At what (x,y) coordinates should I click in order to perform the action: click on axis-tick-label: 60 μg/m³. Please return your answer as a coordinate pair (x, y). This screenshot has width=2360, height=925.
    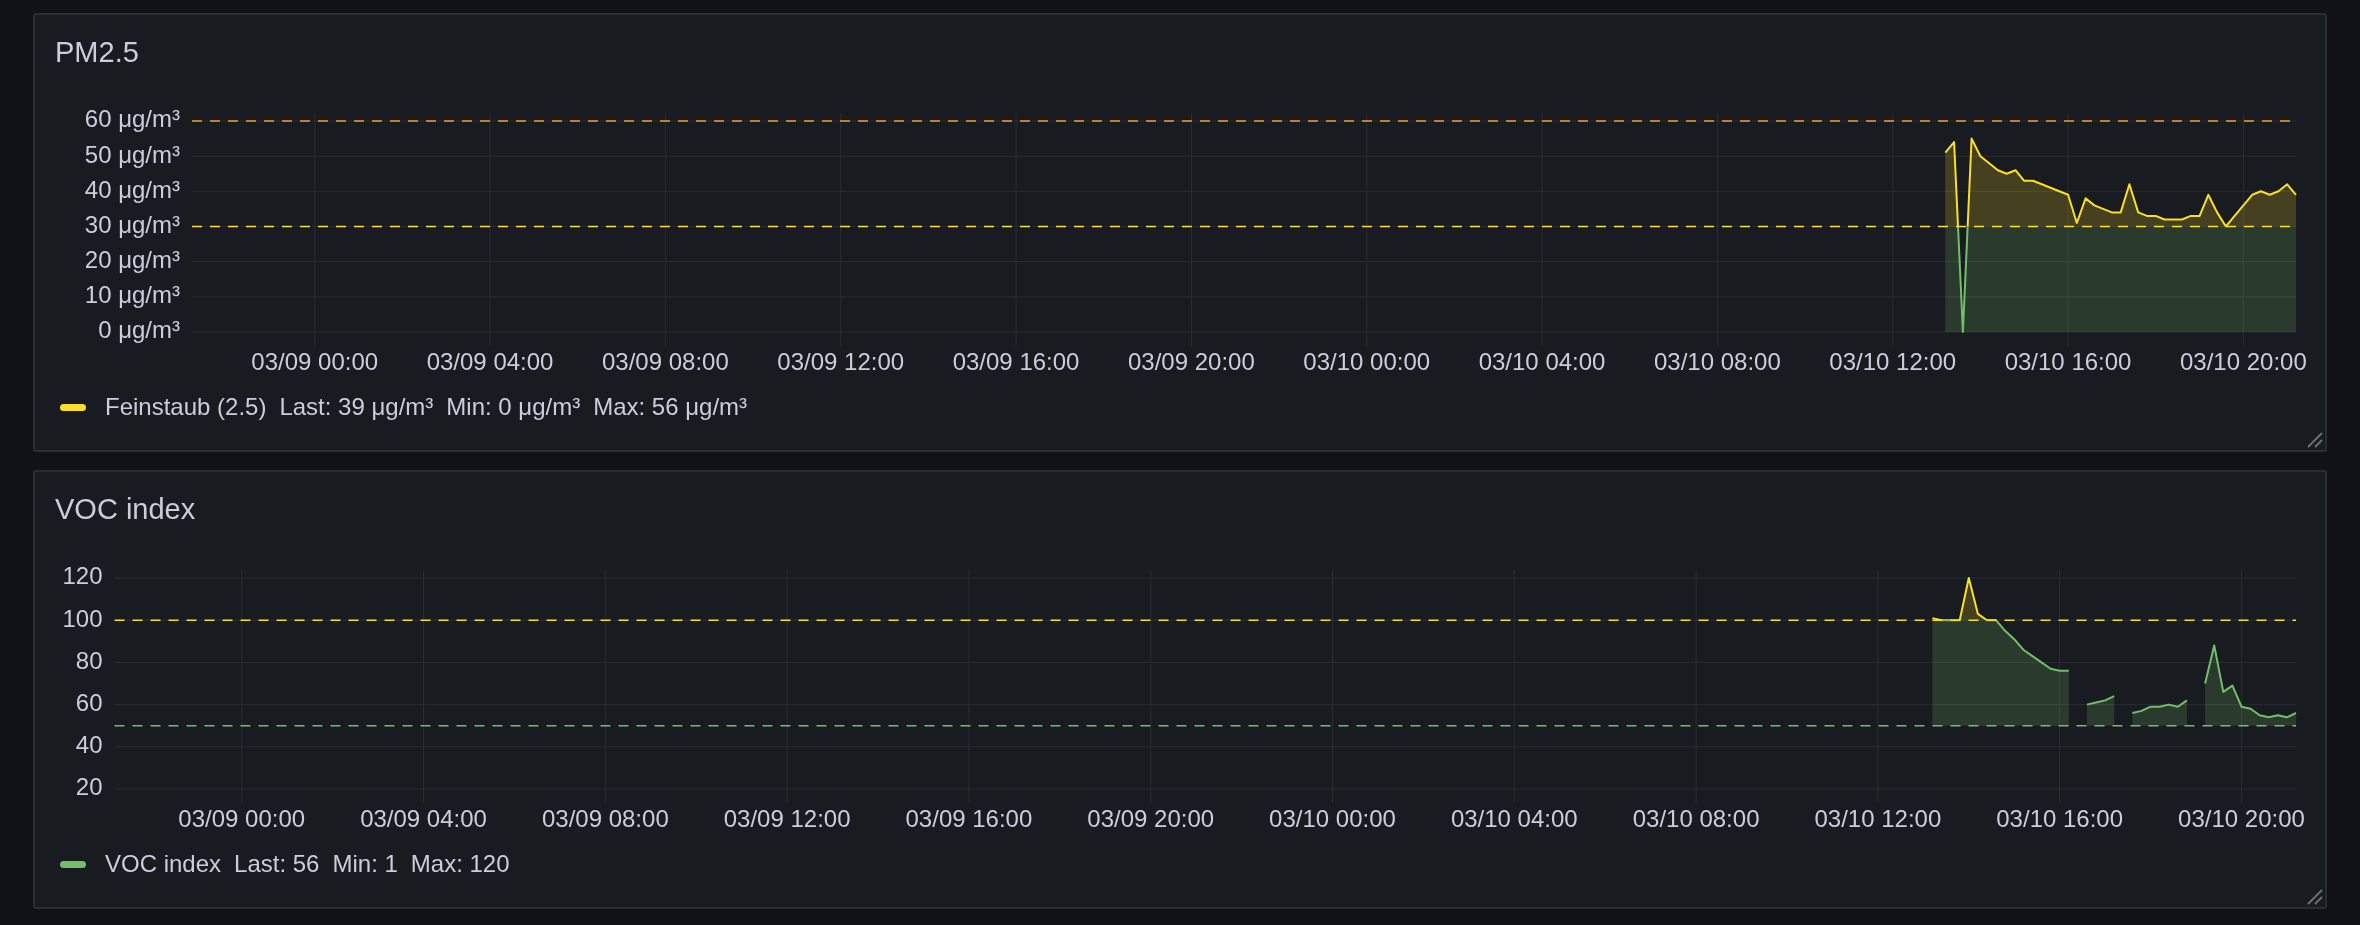
    Looking at the image, I should click on (132, 119).